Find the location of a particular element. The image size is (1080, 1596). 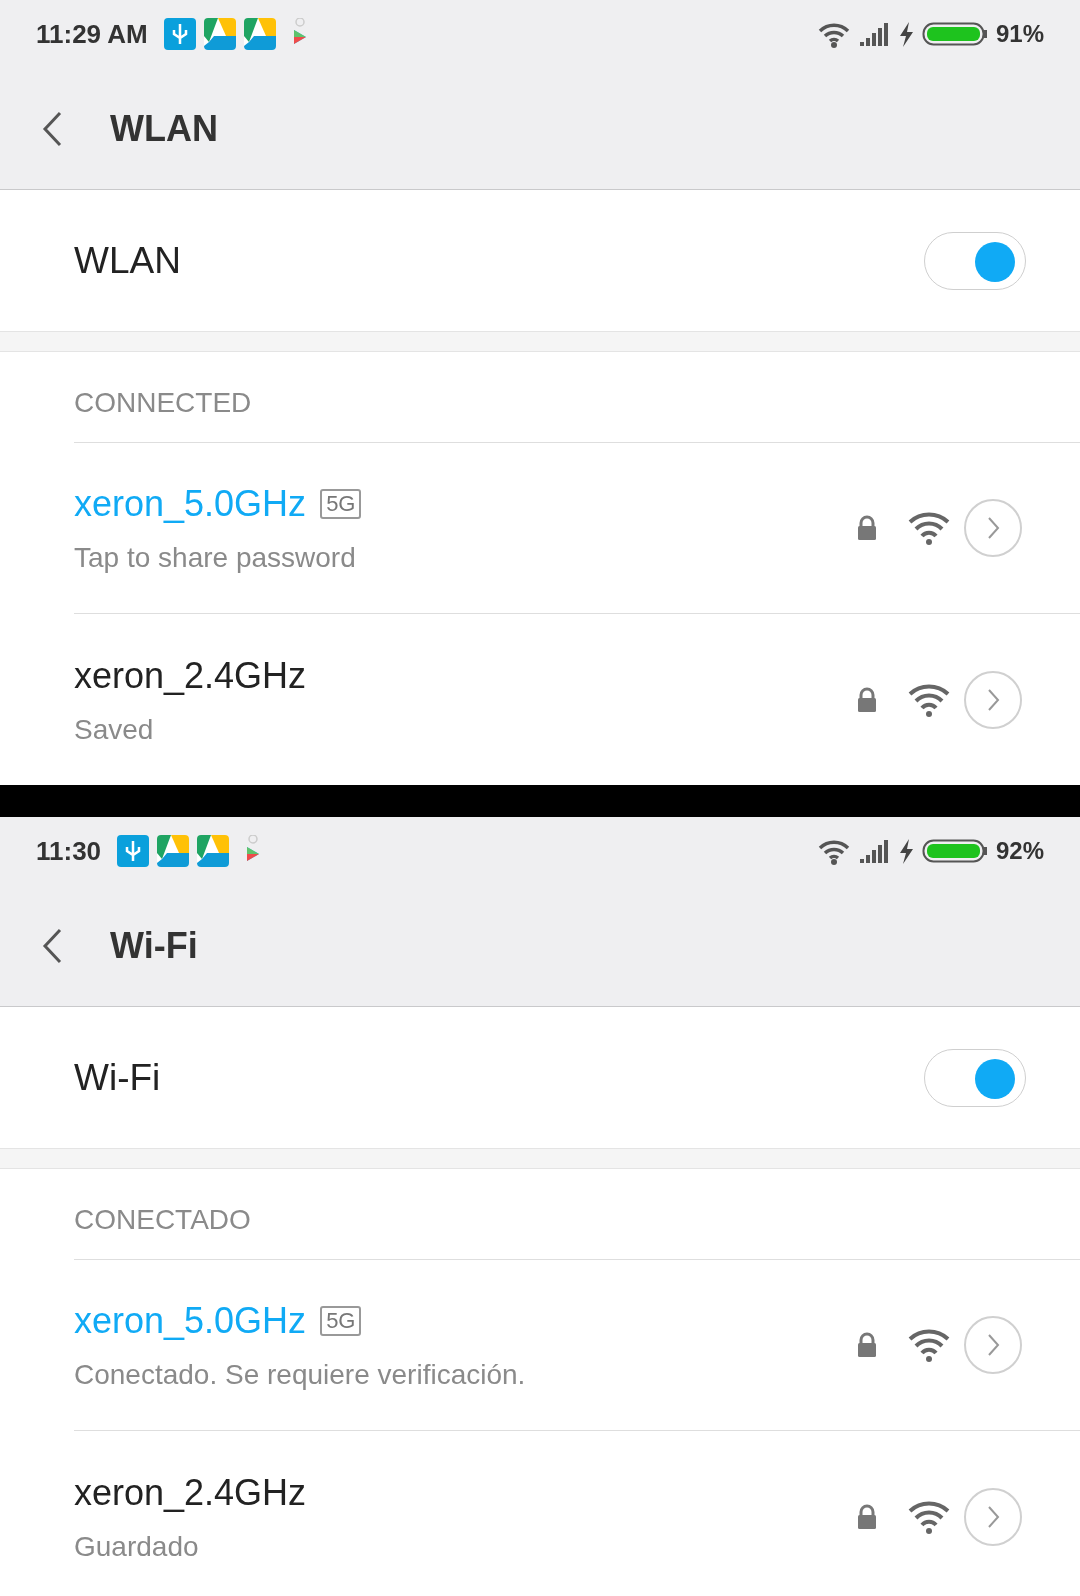

setting-label: Wi-Fi is located at coordinates (117, 1077).